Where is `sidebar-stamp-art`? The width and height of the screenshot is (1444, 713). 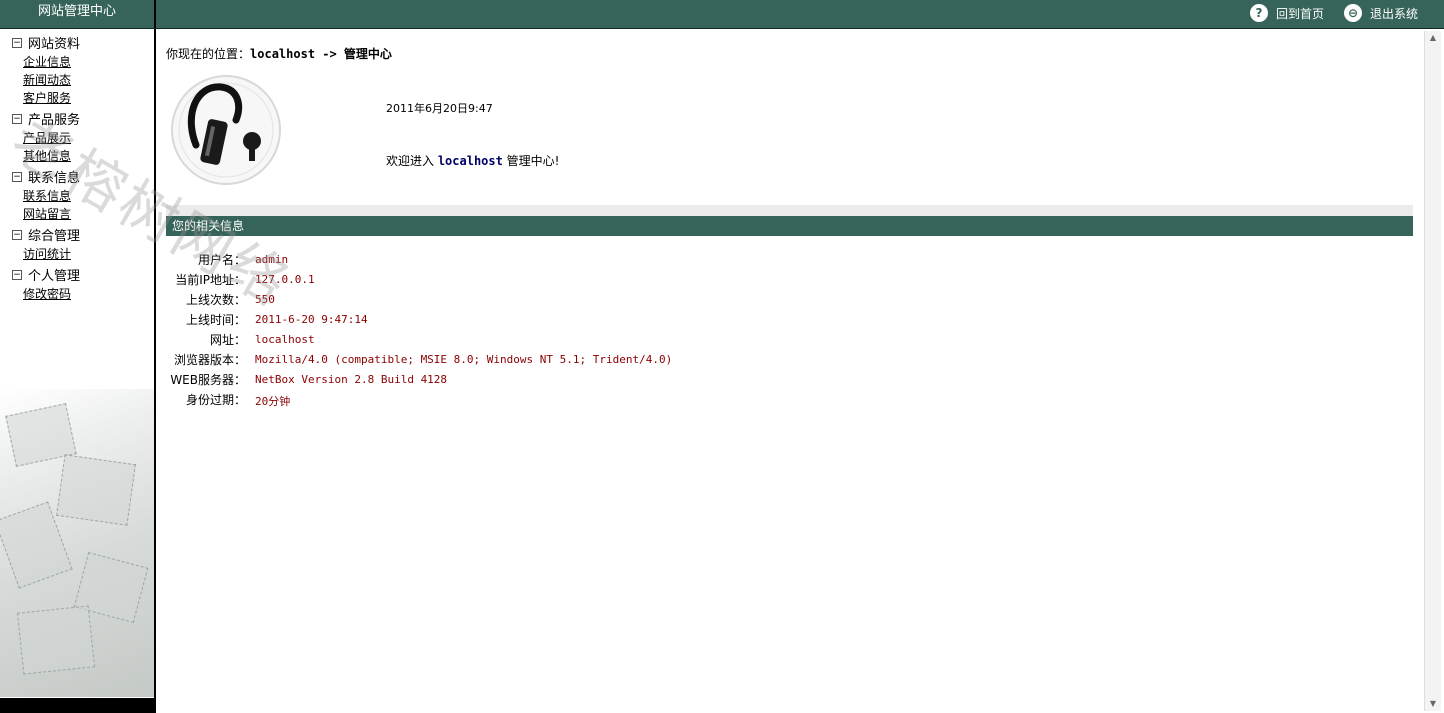 sidebar-stamp-art is located at coordinates (77, 543).